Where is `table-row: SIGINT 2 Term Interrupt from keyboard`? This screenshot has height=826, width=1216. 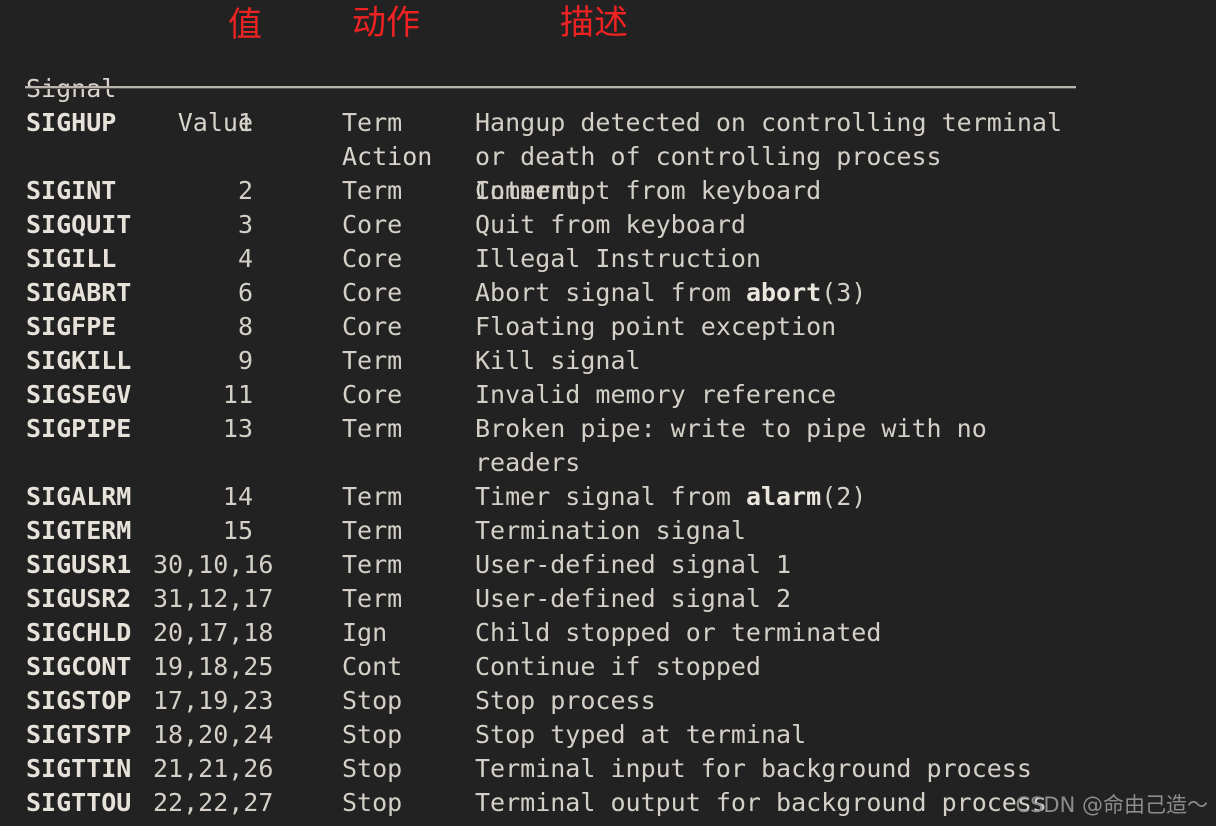 table-row: SIGINT 2 Term Interrupt from keyboard is located at coordinates (608, 191).